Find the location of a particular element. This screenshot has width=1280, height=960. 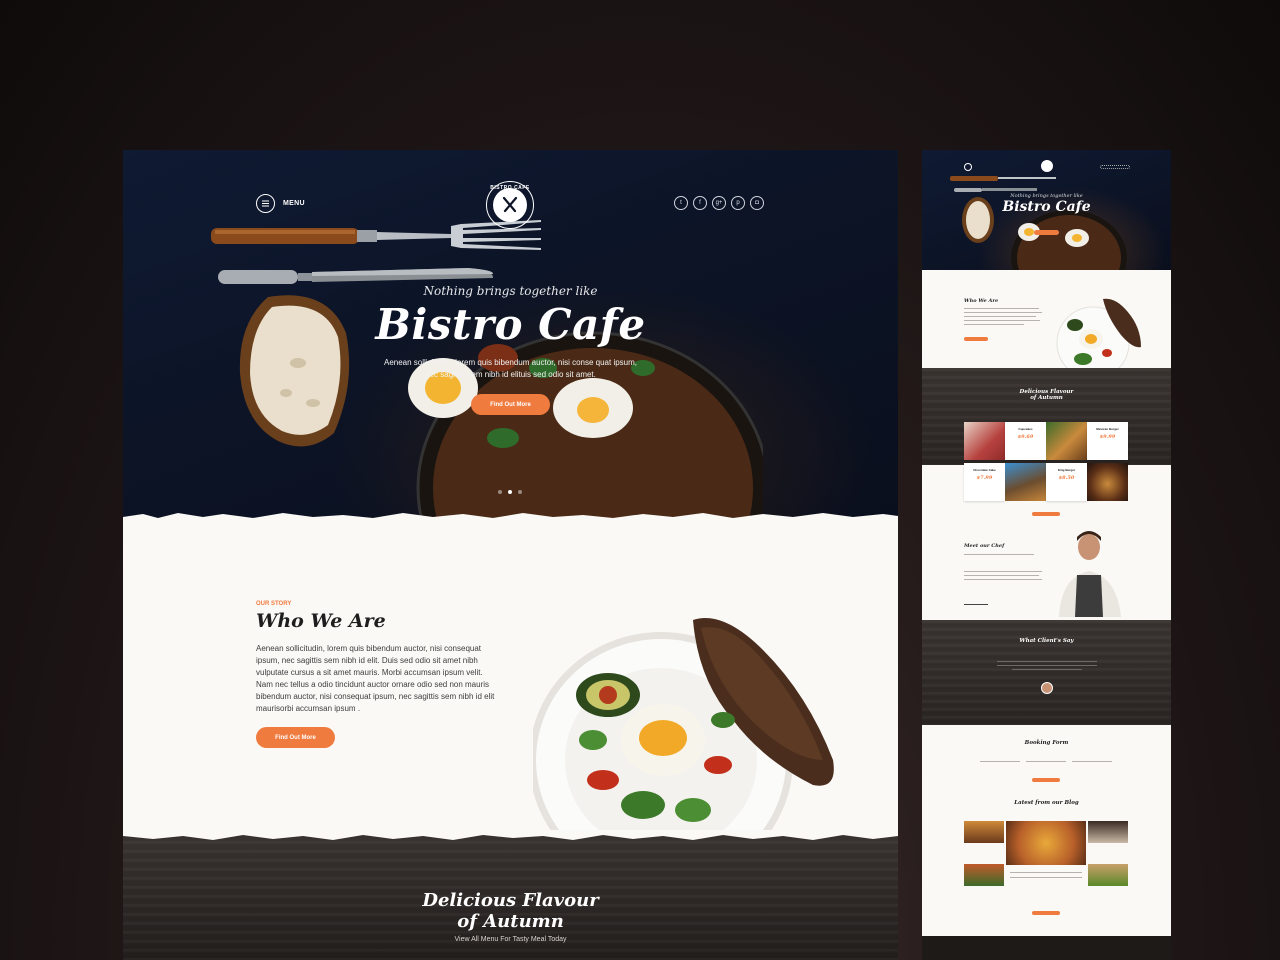

google-plus-icon: g+ is located at coordinates (719, 203).